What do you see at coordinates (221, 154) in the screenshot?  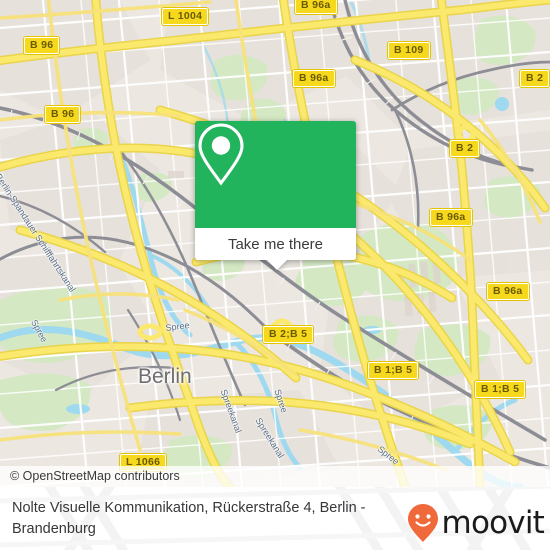 I see `map-pin-icon` at bounding box center [221, 154].